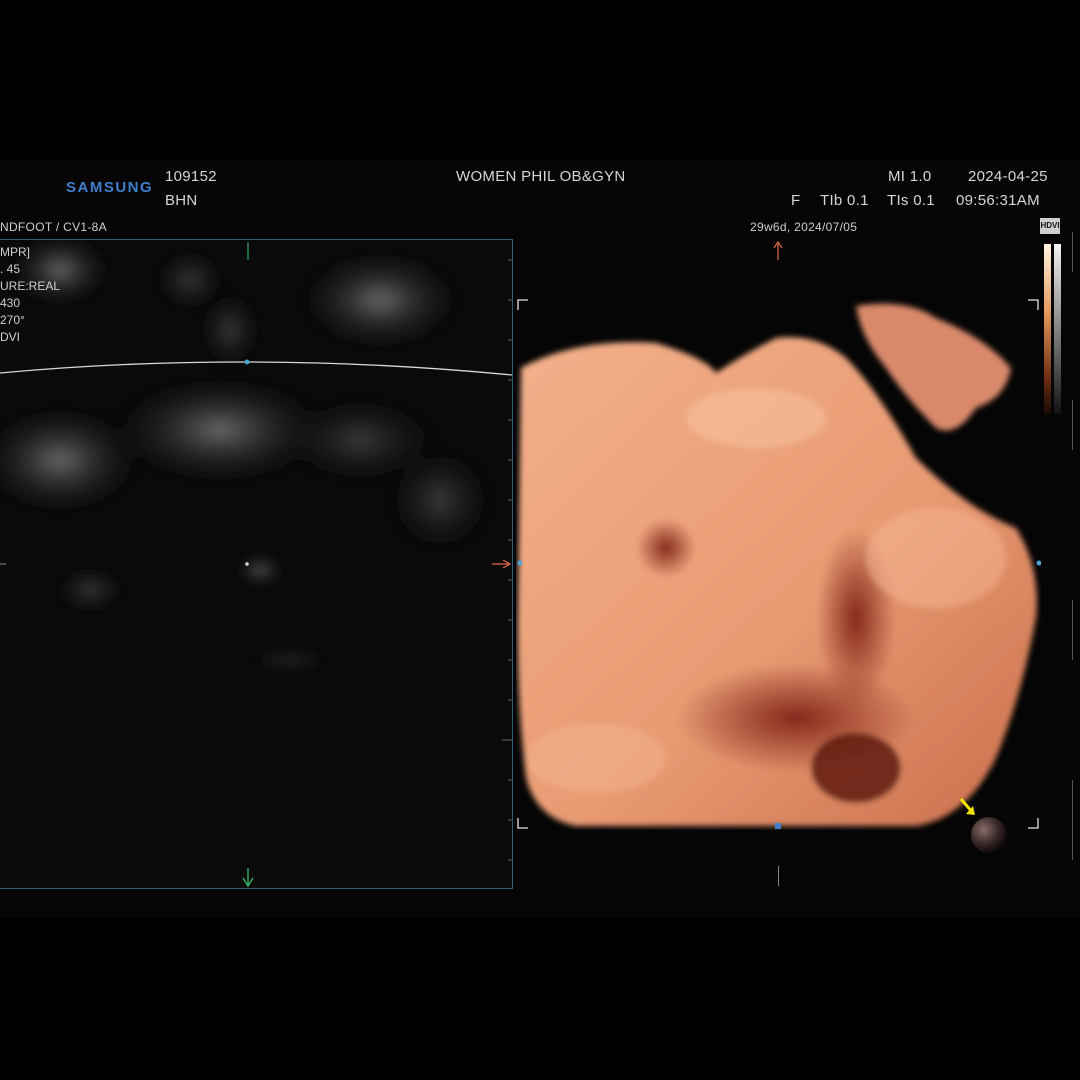 The image size is (1080, 1080). I want to click on mi-value: MI 1.0, so click(910, 176).